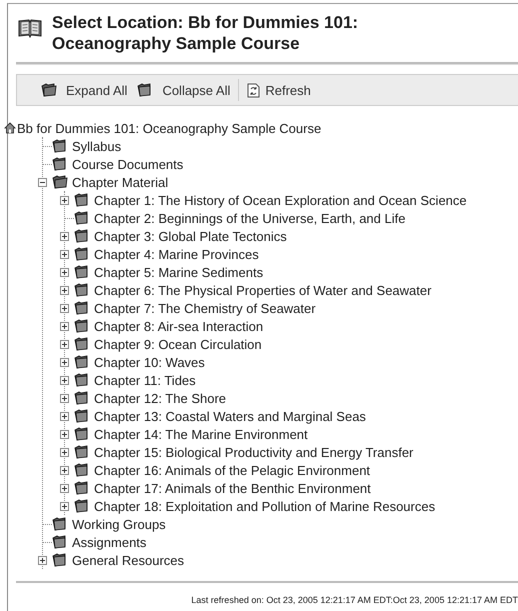  I want to click on tree-item: Chapter 18: Exploitation and Pollution of Marine Resources, so click(265, 506).